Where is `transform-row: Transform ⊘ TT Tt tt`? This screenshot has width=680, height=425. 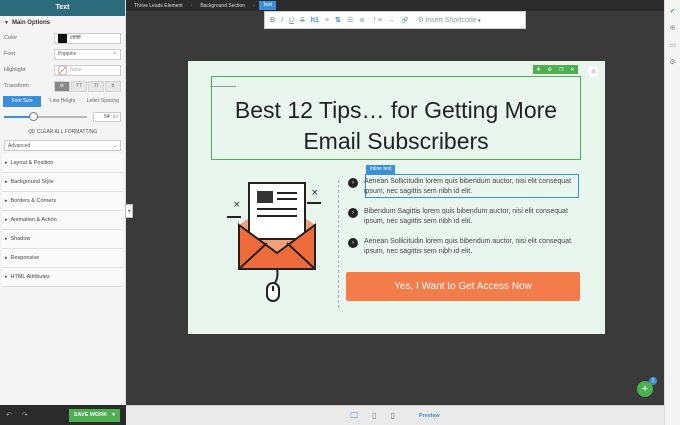
transform-row: Transform ⊘ TT Tt tt is located at coordinates (62, 86).